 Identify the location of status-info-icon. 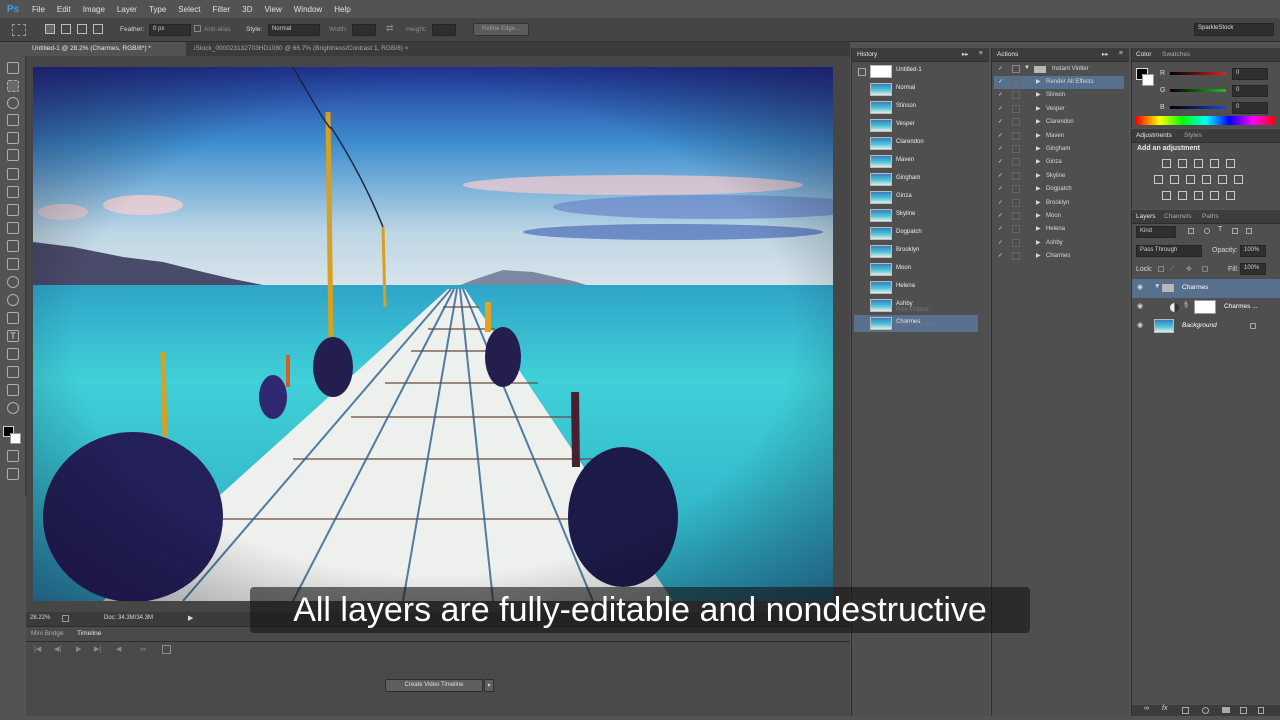
(65, 618).